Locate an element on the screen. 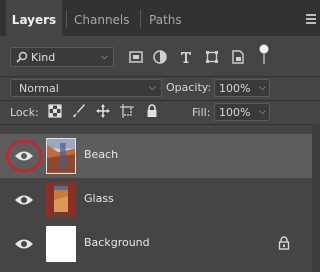 The image size is (320, 272). filter-kind-label: Kind is located at coordinates (43, 57).